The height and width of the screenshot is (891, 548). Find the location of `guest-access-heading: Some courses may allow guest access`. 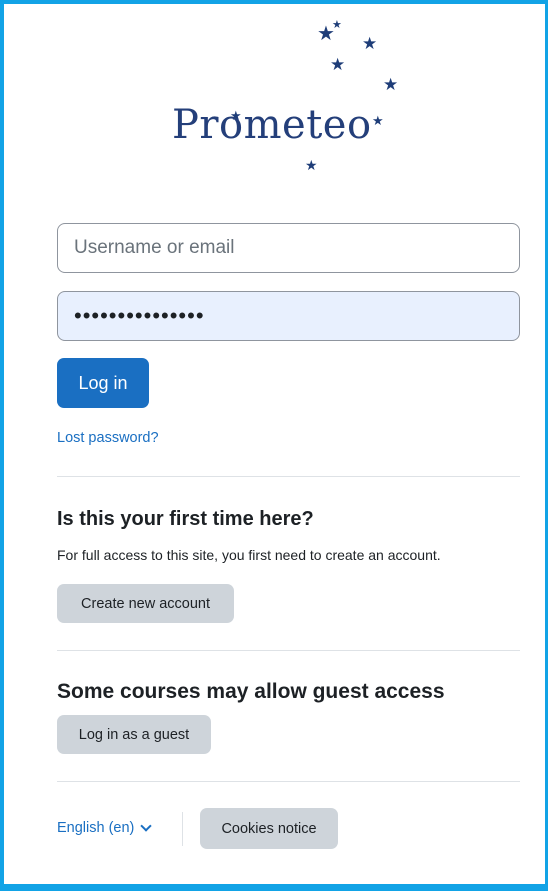

guest-access-heading: Some courses may allow guest access is located at coordinates (251, 691).